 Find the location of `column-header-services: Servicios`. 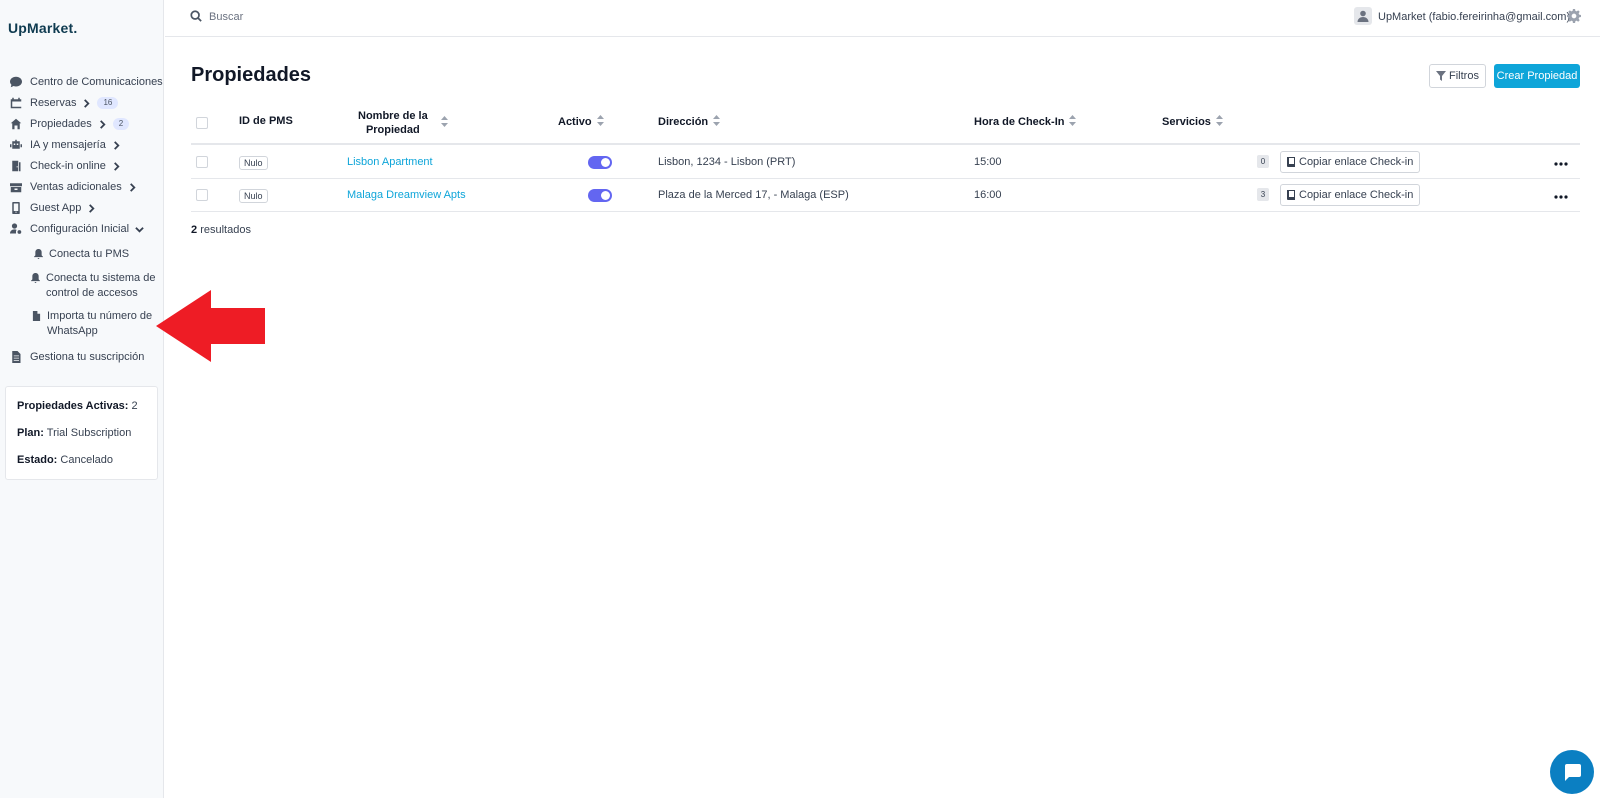

column-header-services: Servicios is located at coordinates (1192, 122).